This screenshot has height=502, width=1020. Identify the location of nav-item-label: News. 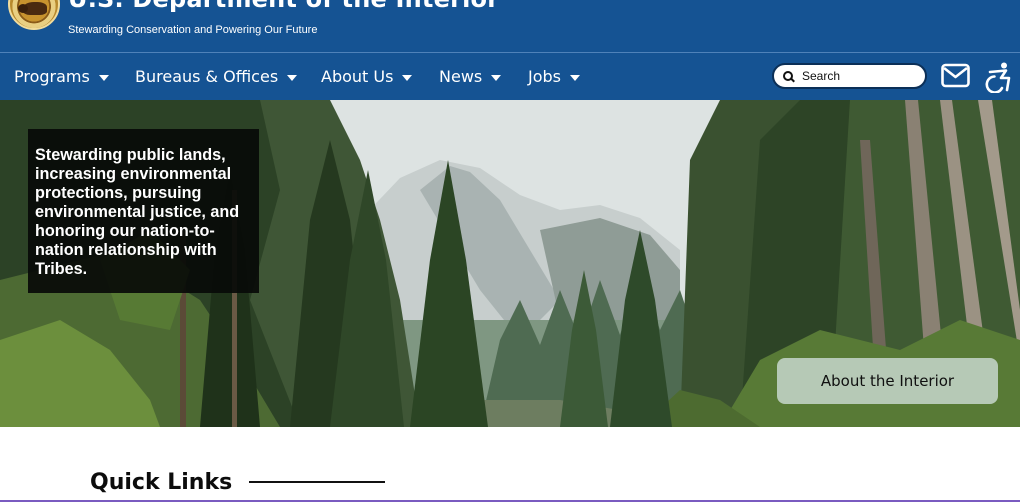
(461, 76).